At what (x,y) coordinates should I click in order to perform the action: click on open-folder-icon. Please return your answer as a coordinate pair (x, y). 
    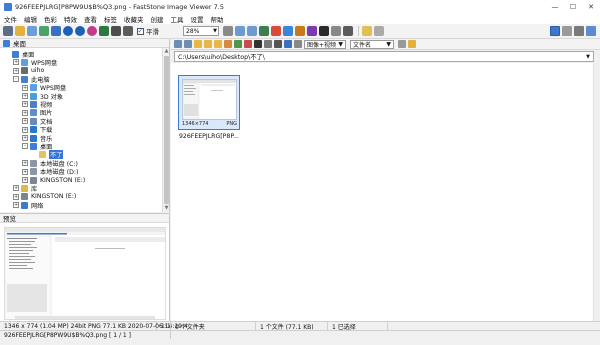
    Looking at the image, I should click on (8, 31).